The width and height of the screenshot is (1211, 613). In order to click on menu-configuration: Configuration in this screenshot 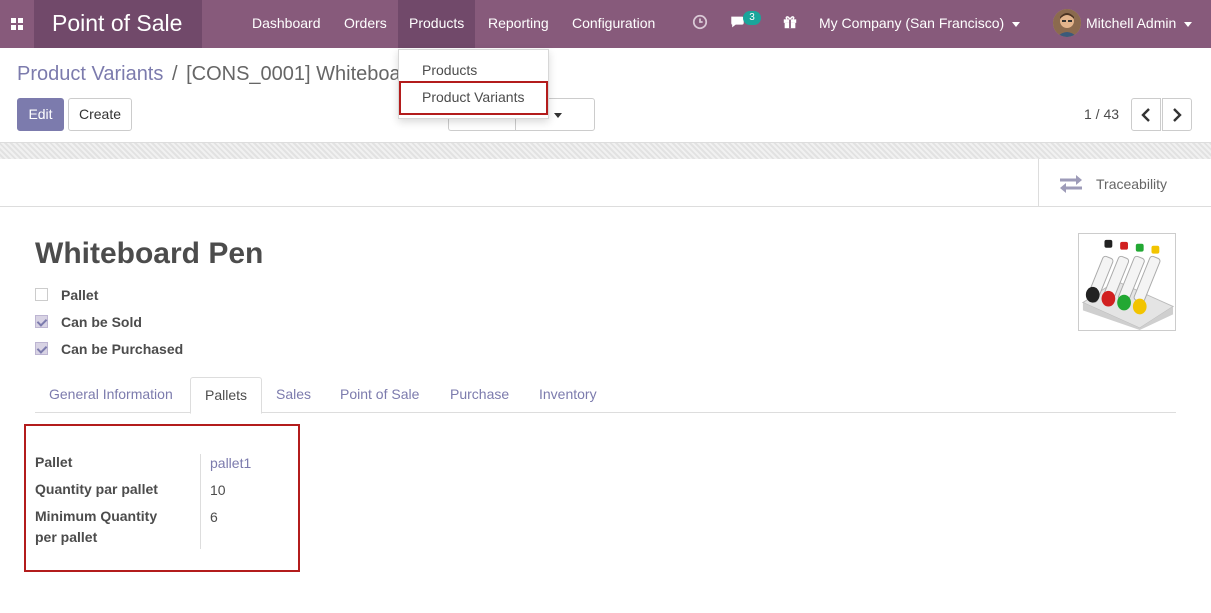, I will do `click(613, 24)`.